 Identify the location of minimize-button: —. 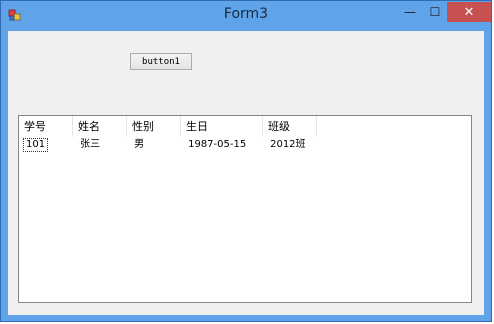
(410, 12).